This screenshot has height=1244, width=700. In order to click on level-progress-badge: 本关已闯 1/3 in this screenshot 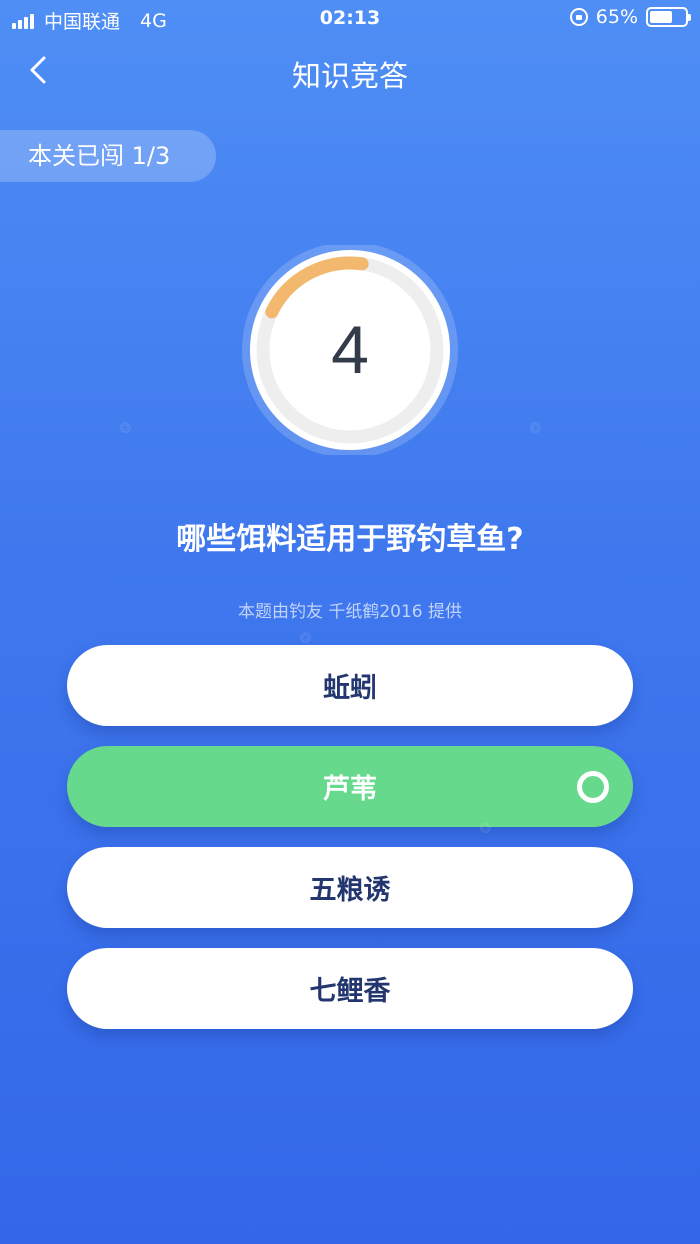, I will do `click(108, 156)`.